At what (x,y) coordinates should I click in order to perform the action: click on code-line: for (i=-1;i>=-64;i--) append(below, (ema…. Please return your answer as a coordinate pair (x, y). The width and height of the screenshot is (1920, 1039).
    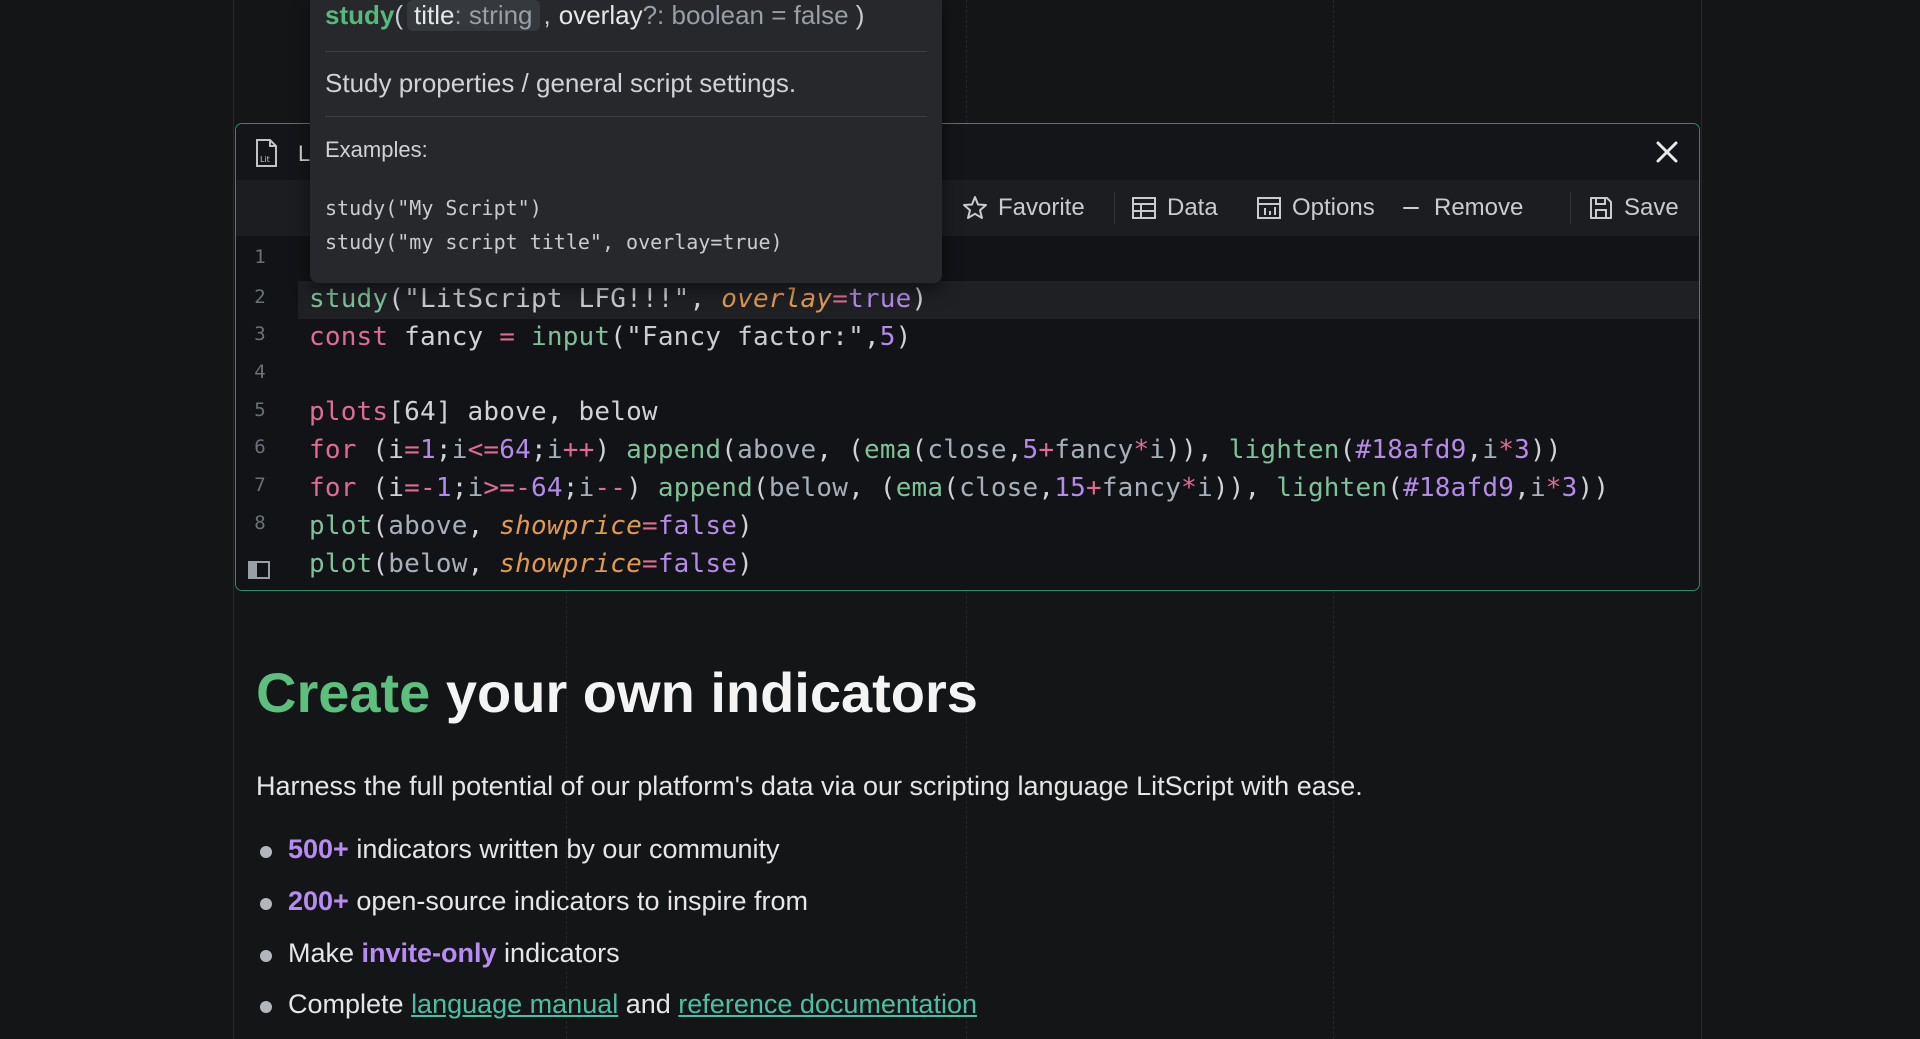
    Looking at the image, I should click on (959, 488).